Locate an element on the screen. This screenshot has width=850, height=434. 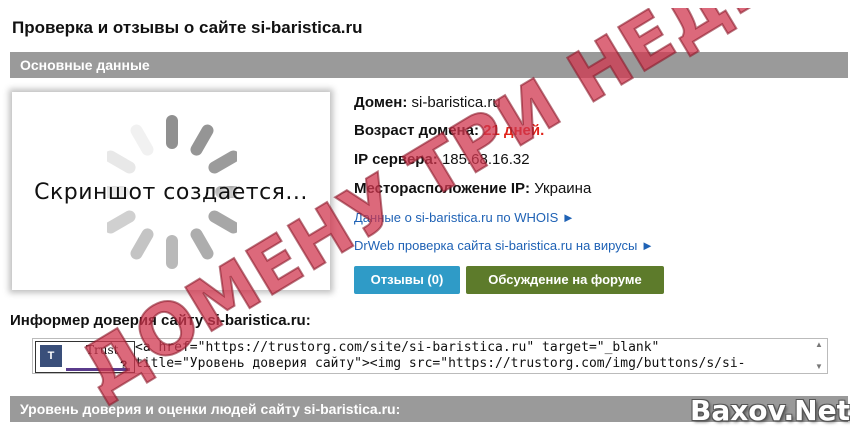
reviews-button: Отзывы (0) is located at coordinates (407, 280).